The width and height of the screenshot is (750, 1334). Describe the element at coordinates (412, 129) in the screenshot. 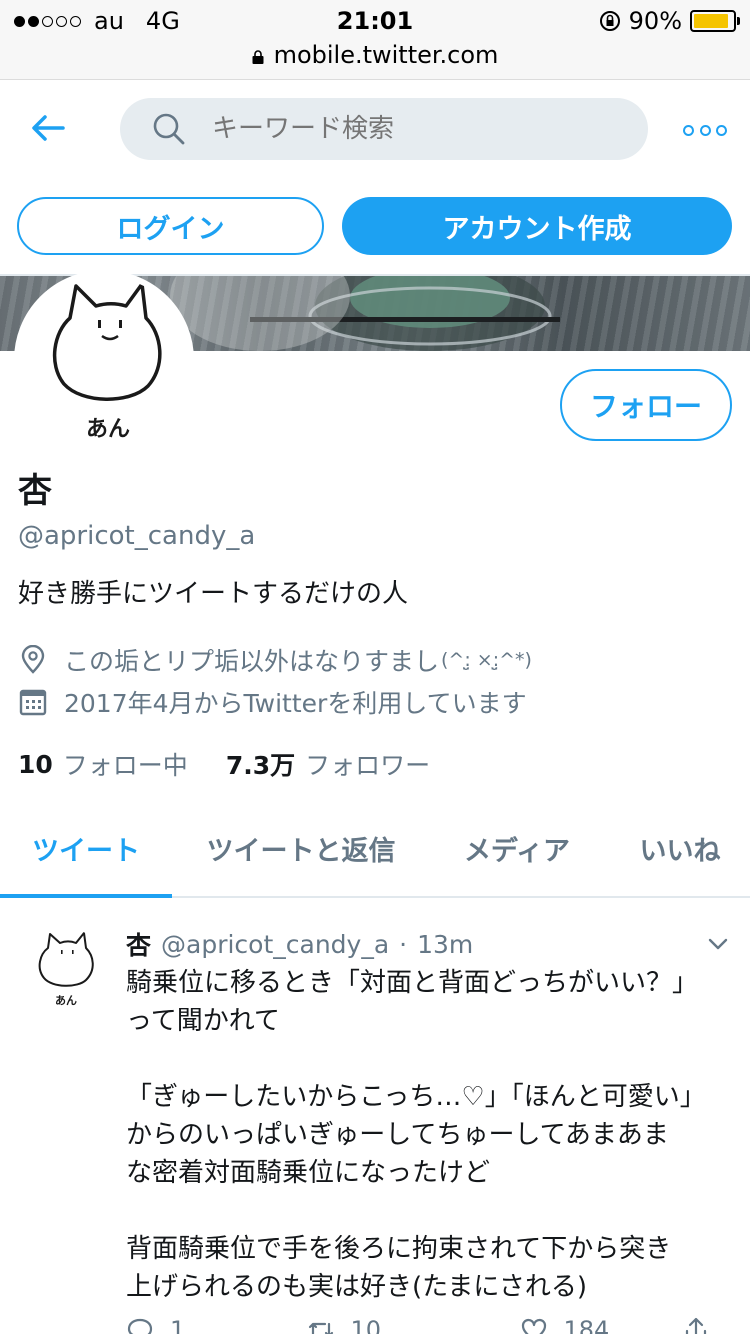

I see `search-input` at that location.